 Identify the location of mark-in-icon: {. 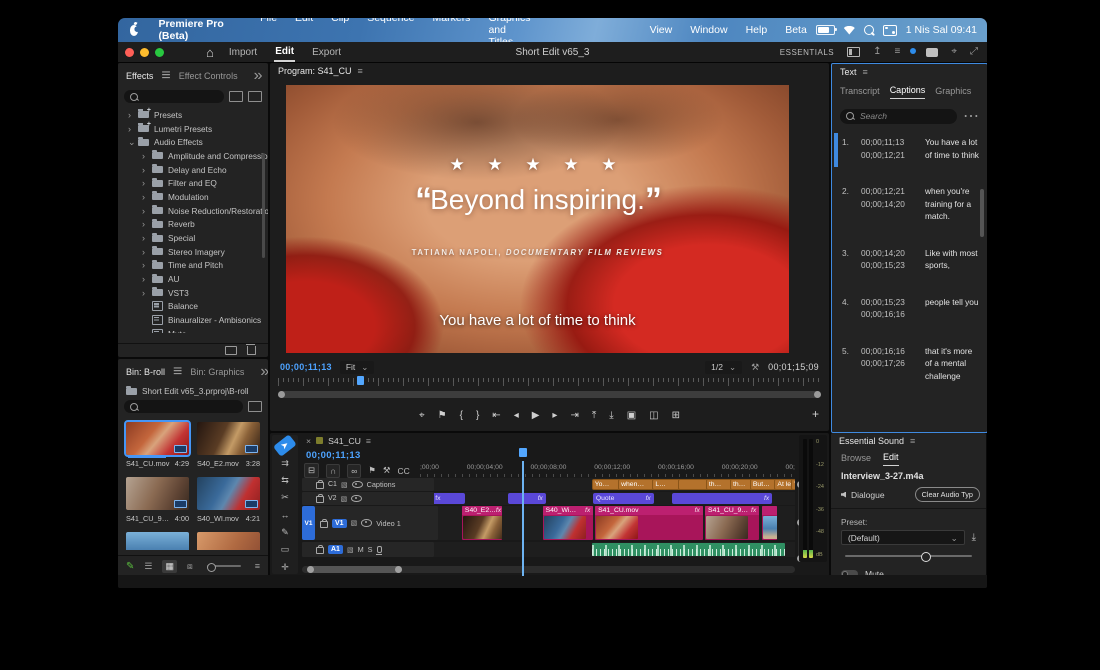
(461, 416).